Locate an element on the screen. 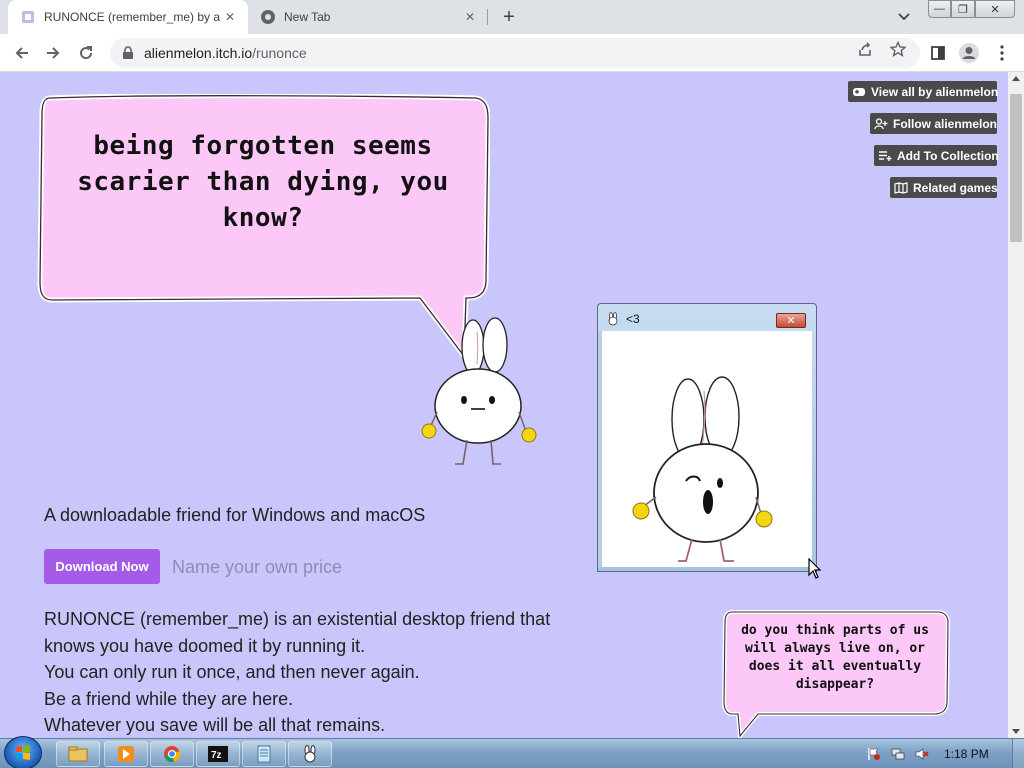  add-to-collection-label: Add To Collection is located at coordinates (948, 155).